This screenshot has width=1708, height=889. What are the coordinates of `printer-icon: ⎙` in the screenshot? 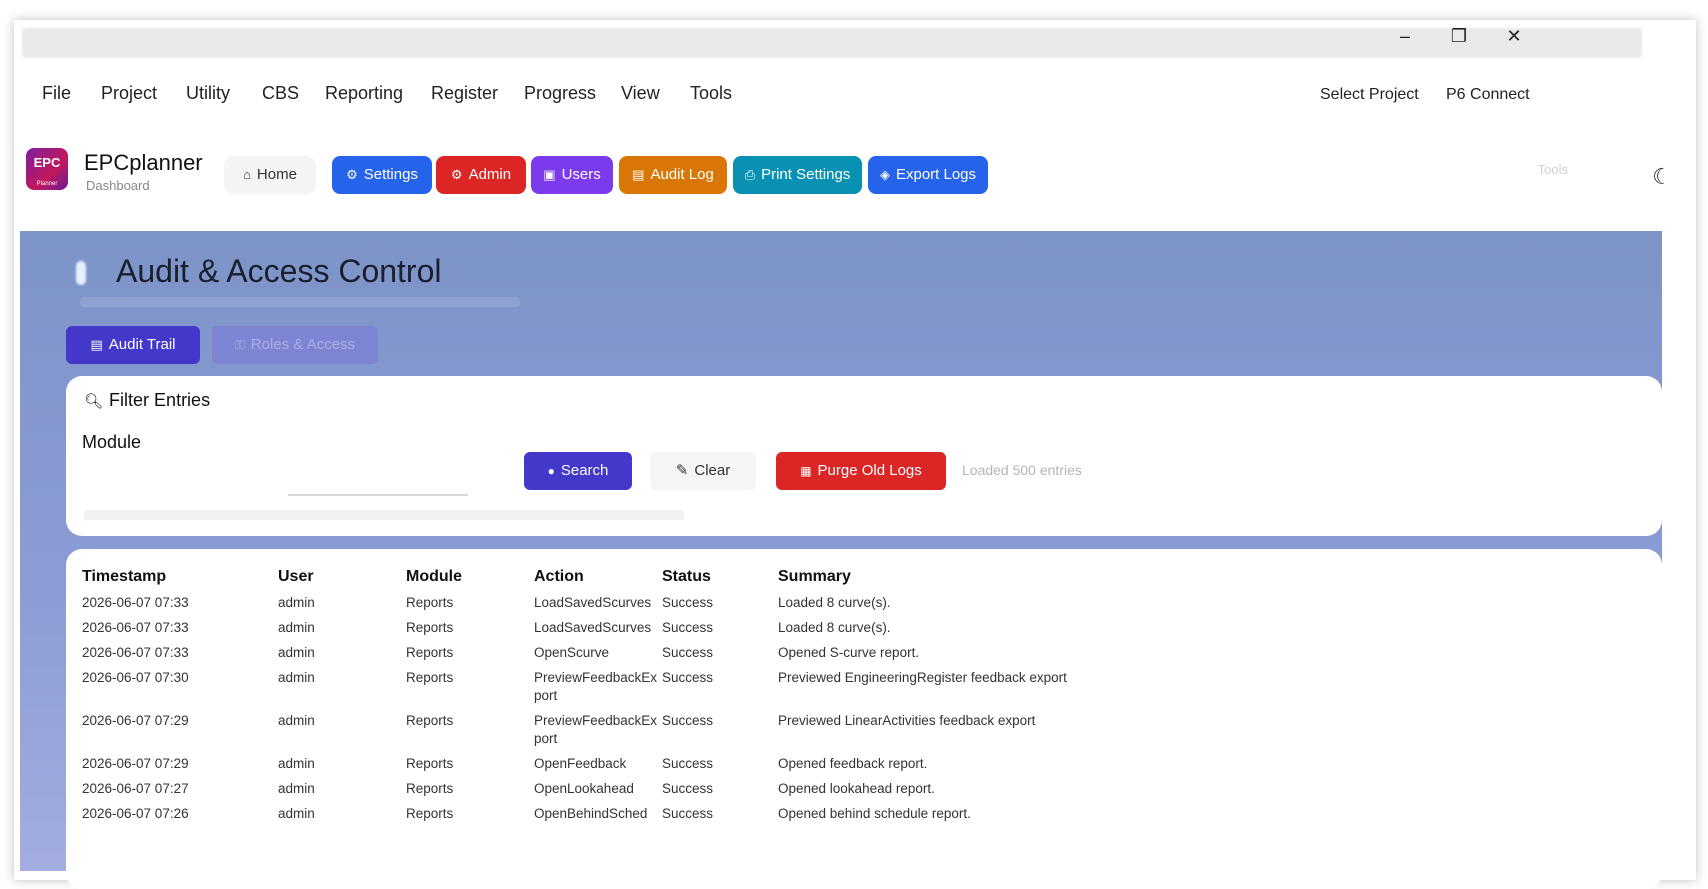 It's located at (750, 174).